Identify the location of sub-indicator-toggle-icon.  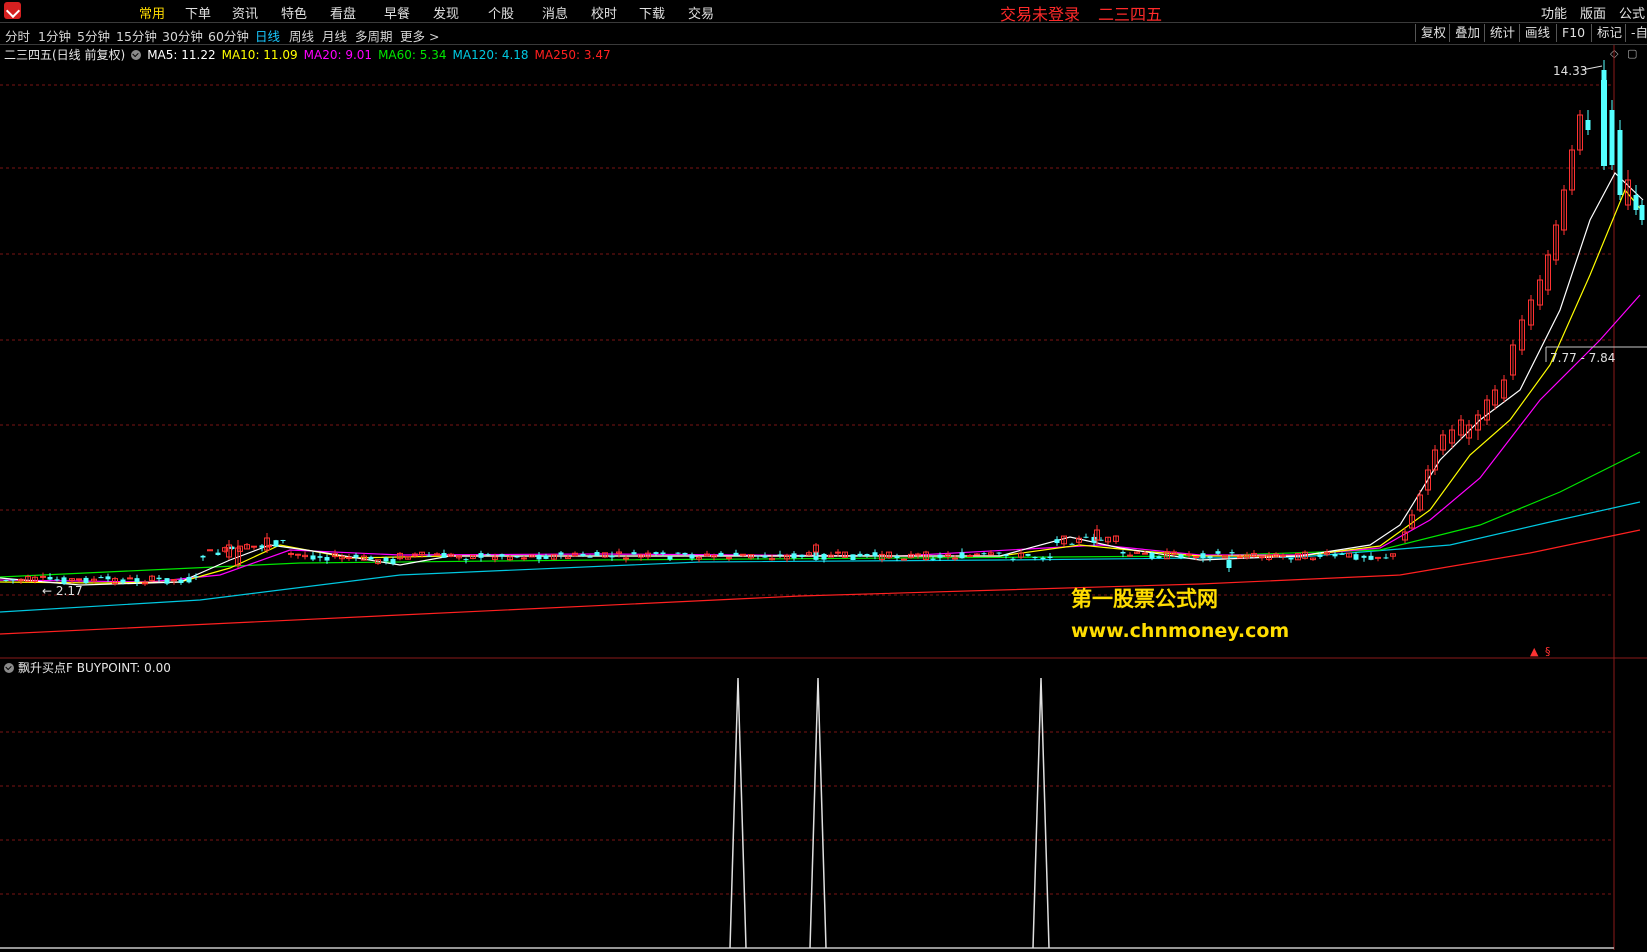
(9, 668).